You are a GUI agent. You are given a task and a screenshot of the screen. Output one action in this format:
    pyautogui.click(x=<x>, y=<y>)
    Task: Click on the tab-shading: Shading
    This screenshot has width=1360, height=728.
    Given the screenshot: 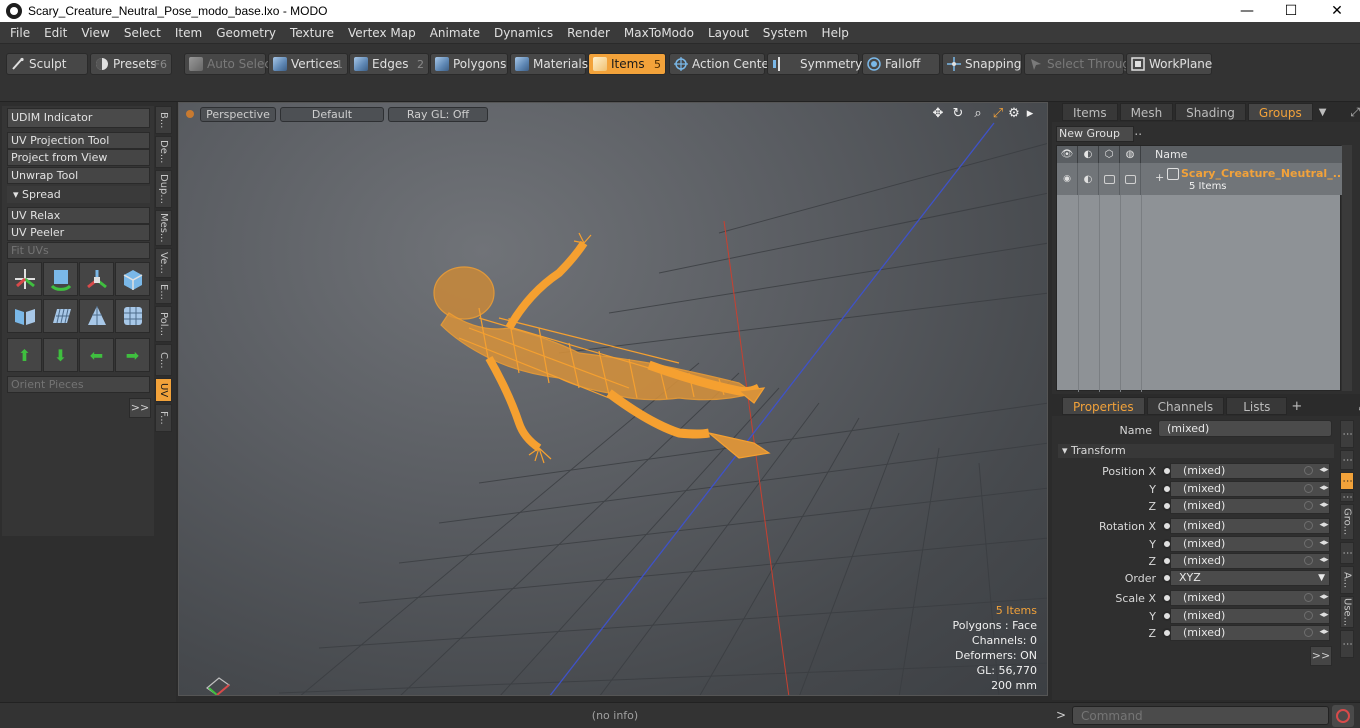 What is the action you would take?
    pyautogui.click(x=1210, y=112)
    